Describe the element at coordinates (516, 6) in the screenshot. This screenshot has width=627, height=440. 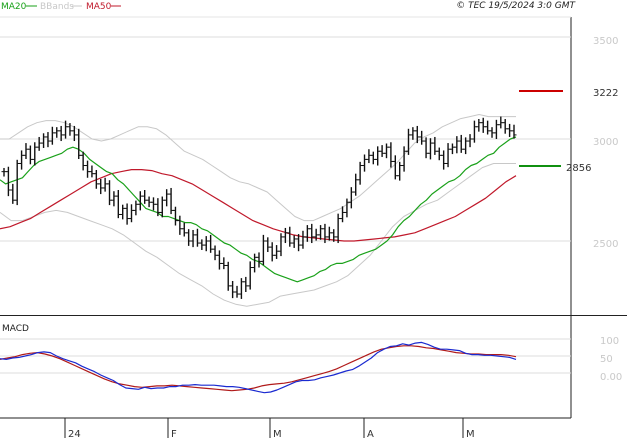
I see `copyright-text: © TEC 19/5/2024 3:0 GMT` at that location.